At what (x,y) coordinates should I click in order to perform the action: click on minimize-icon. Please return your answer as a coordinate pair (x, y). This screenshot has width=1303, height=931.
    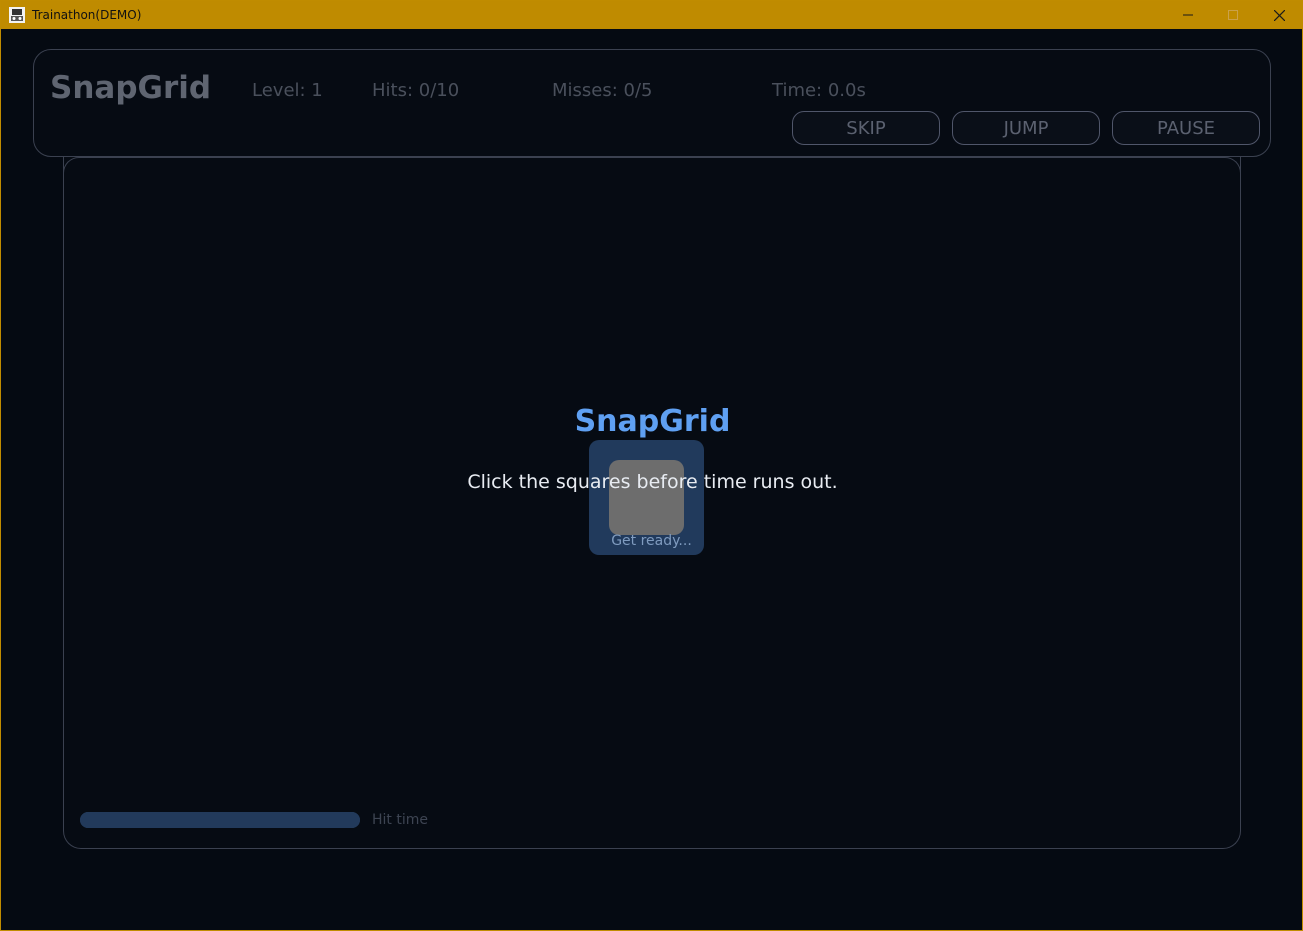
    Looking at the image, I should click on (1188, 15).